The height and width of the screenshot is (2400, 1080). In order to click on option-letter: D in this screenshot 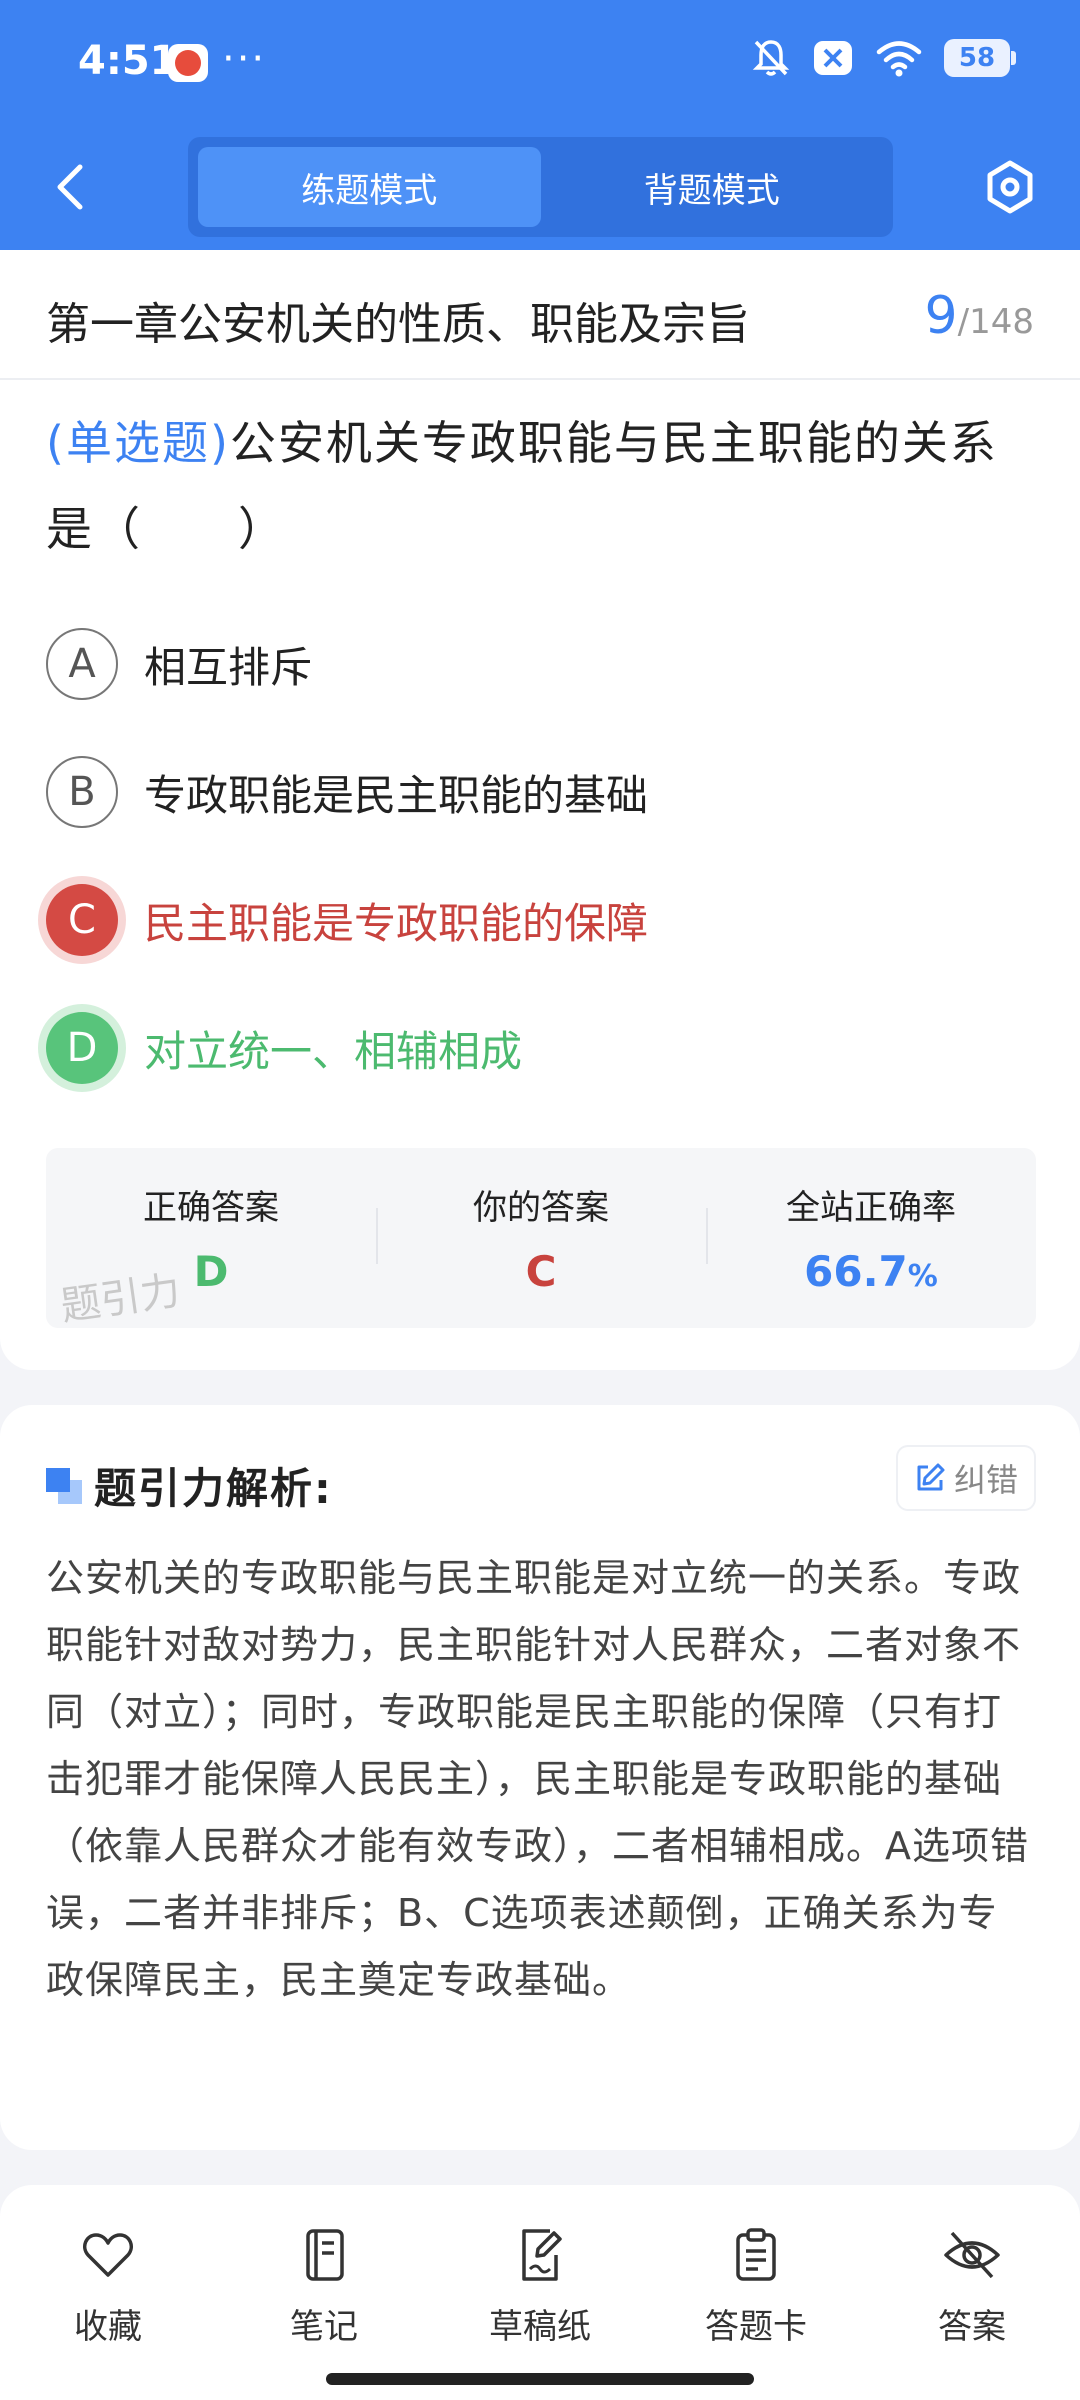, I will do `click(82, 1048)`.